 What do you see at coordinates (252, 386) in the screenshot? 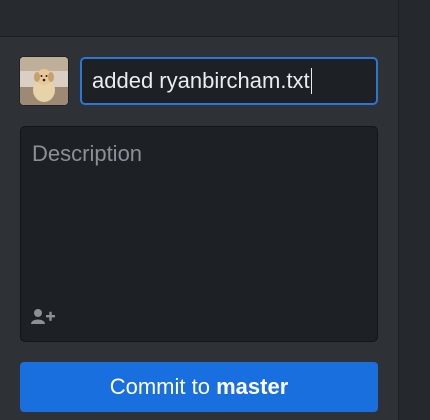
I see `commit-button-branch: master` at bounding box center [252, 386].